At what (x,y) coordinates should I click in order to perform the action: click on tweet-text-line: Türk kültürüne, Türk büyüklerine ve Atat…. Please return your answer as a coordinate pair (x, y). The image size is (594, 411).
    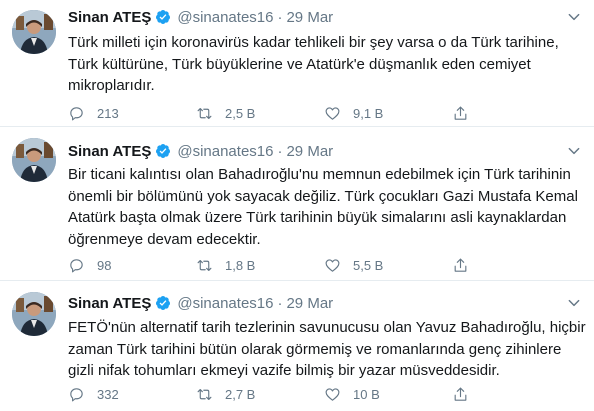
    Looking at the image, I should click on (299, 64).